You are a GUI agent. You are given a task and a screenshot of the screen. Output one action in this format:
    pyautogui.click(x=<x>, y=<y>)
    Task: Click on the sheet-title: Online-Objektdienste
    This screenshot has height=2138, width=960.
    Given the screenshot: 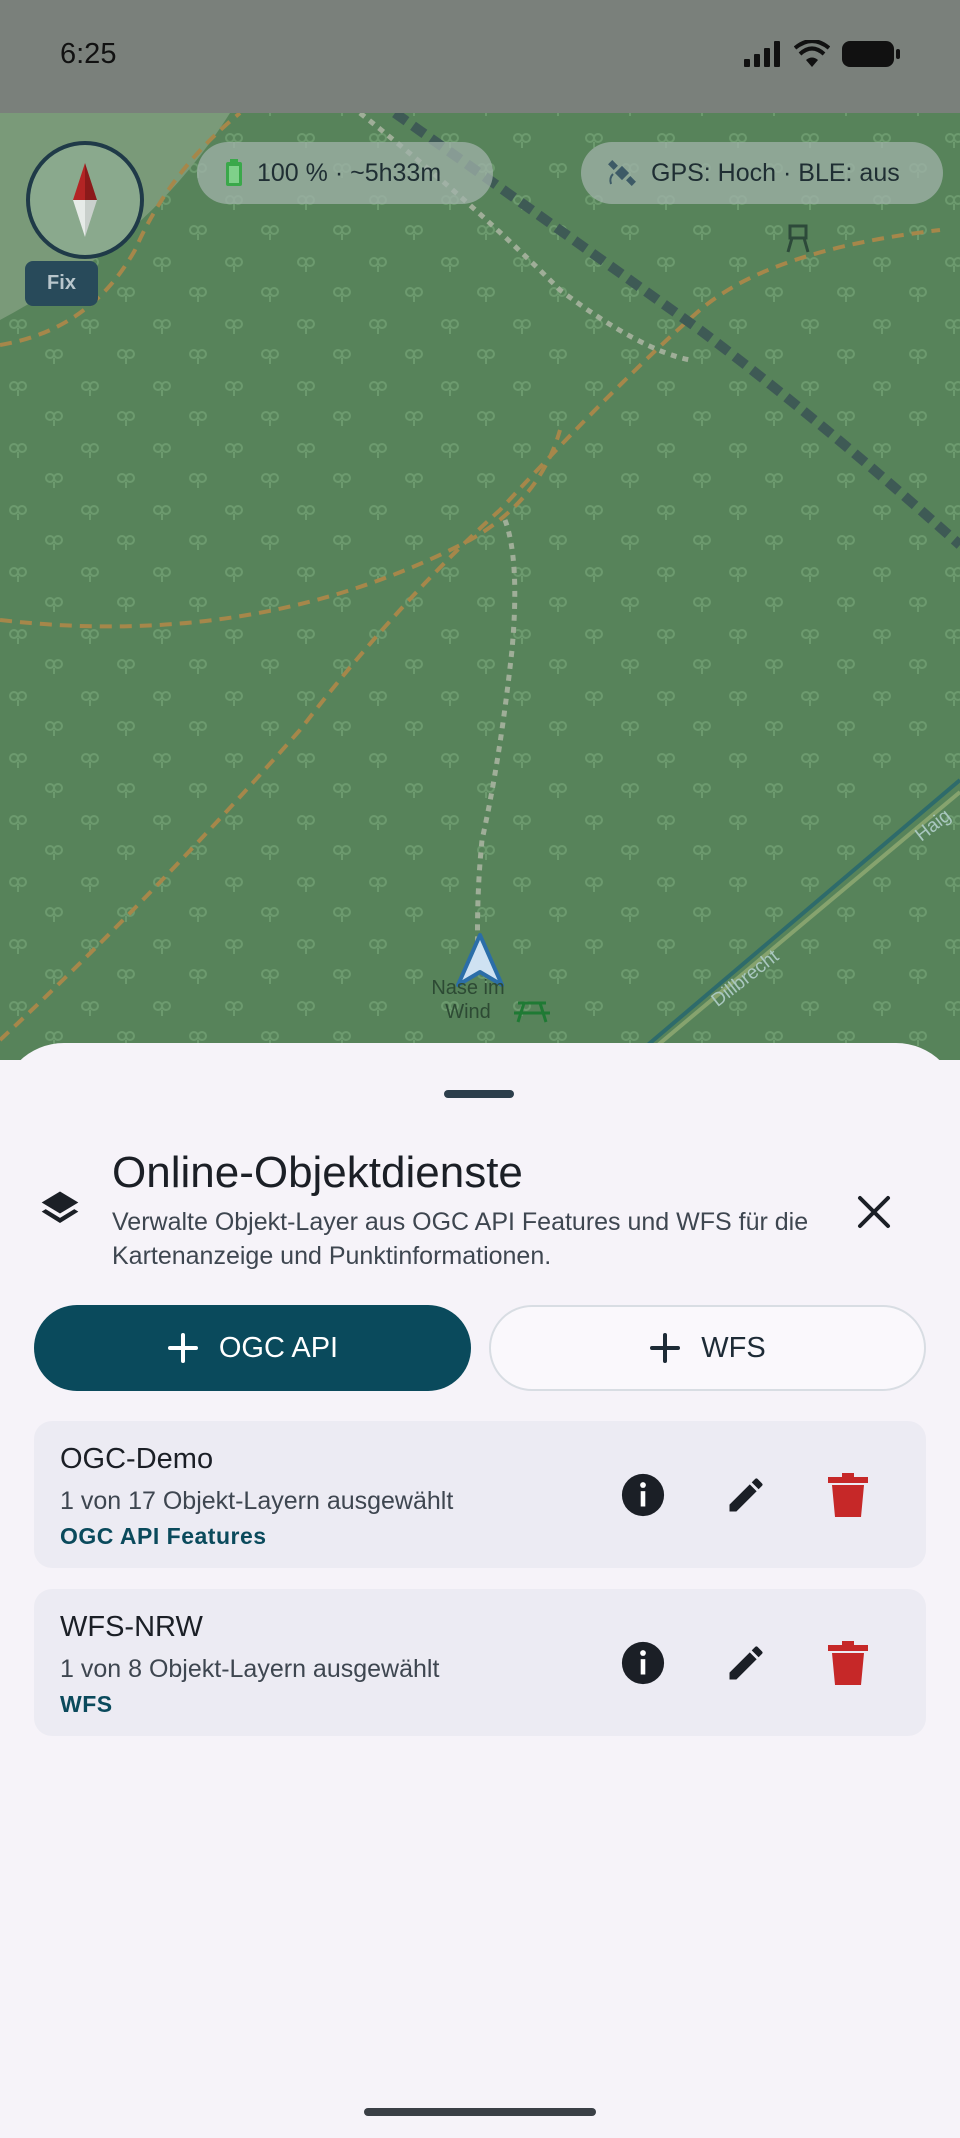 What is the action you would take?
    pyautogui.click(x=317, y=1172)
    